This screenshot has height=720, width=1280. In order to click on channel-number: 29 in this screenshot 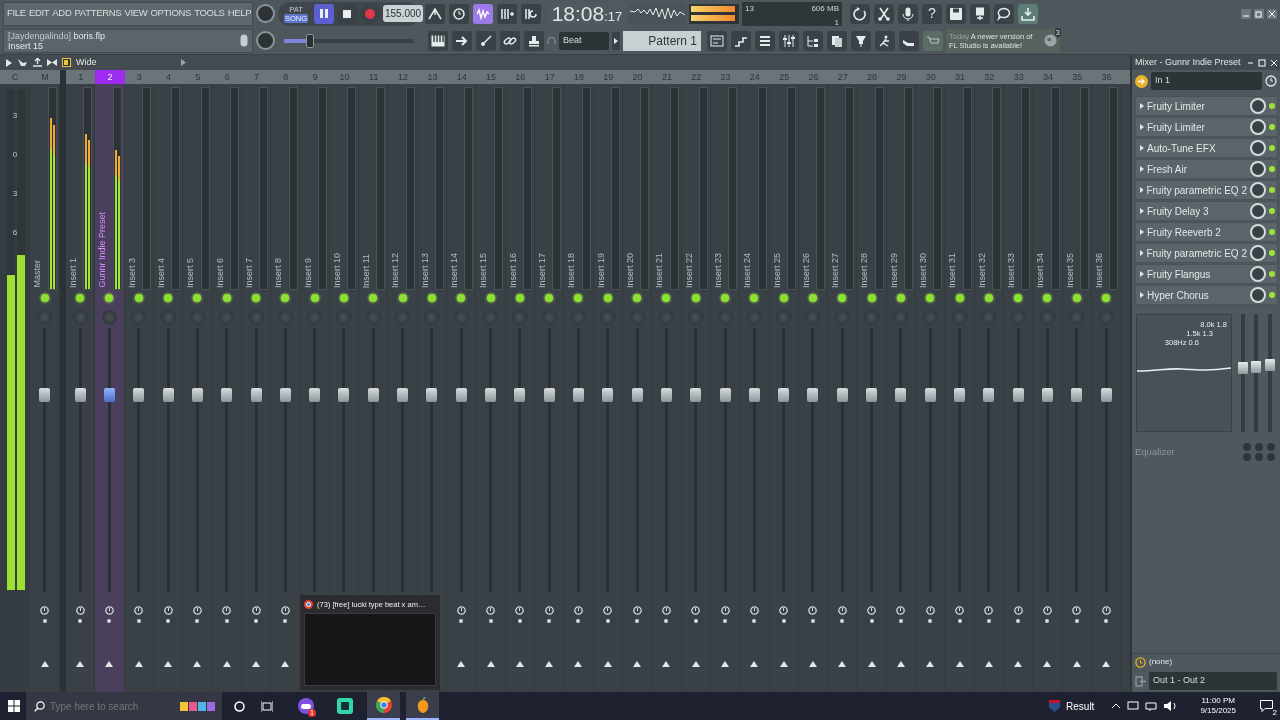, I will do `click(901, 77)`.